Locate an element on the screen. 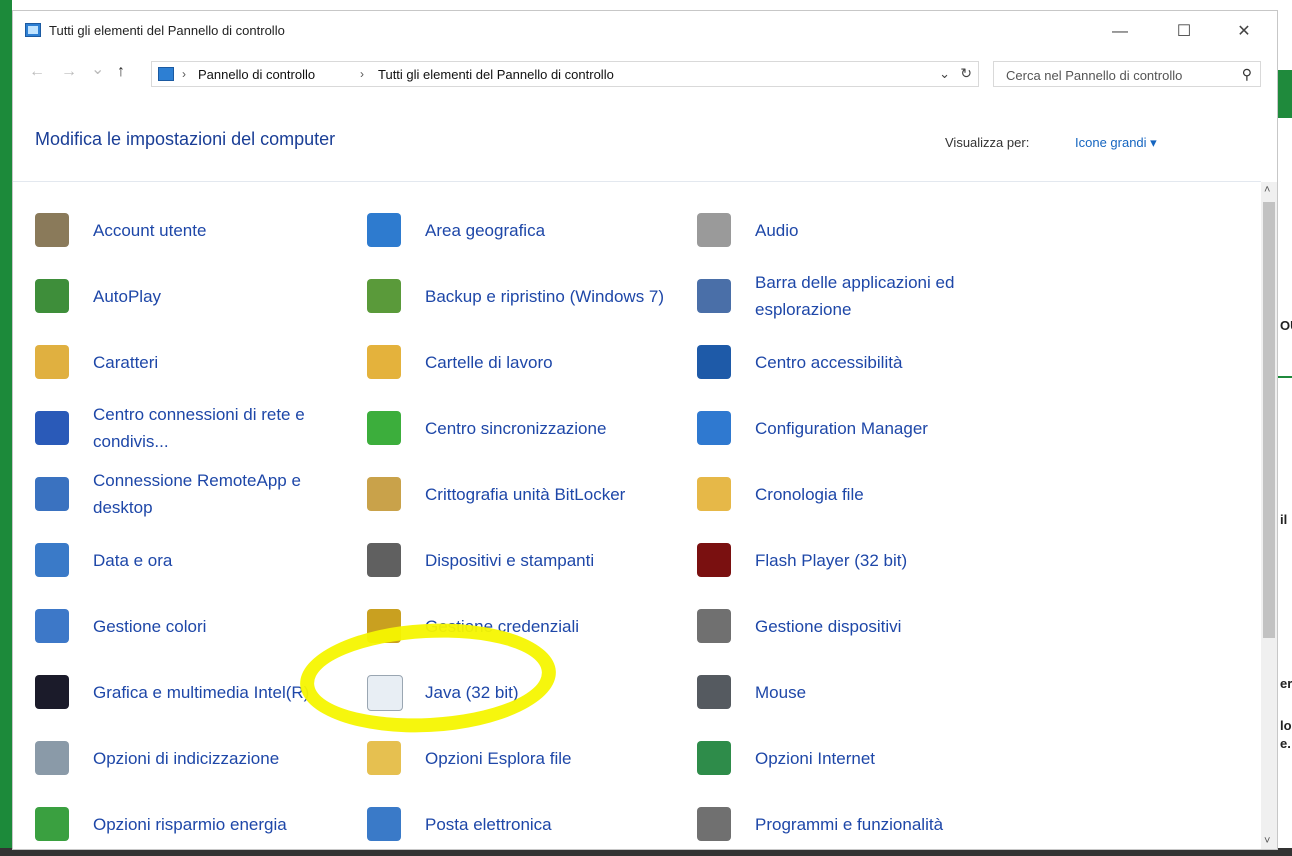 This screenshot has width=1292, height=856. control-panel-item-label: Cartelle di lavoro is located at coordinates (555, 362).